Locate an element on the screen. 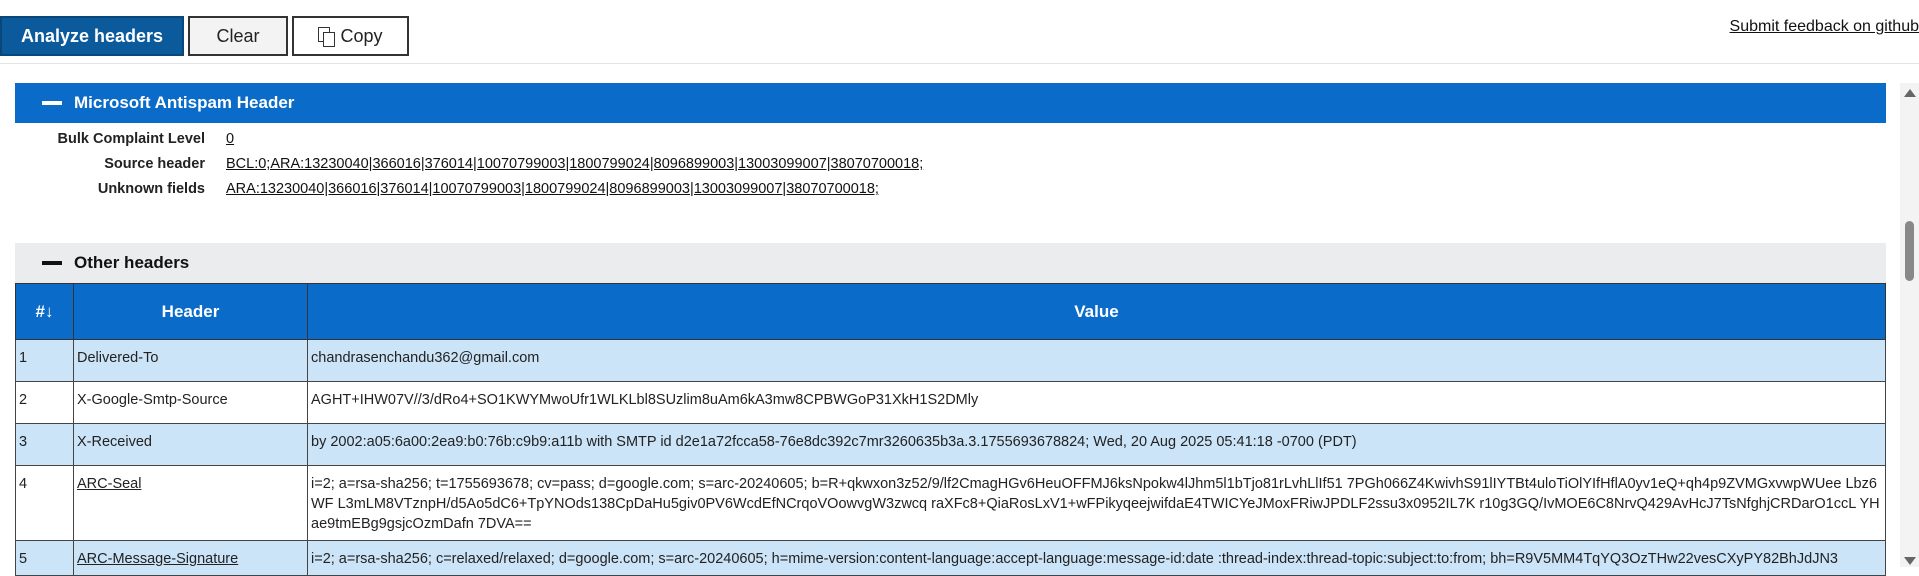 This screenshot has height=576, width=1919. header-name: X-Received is located at coordinates (190, 444).